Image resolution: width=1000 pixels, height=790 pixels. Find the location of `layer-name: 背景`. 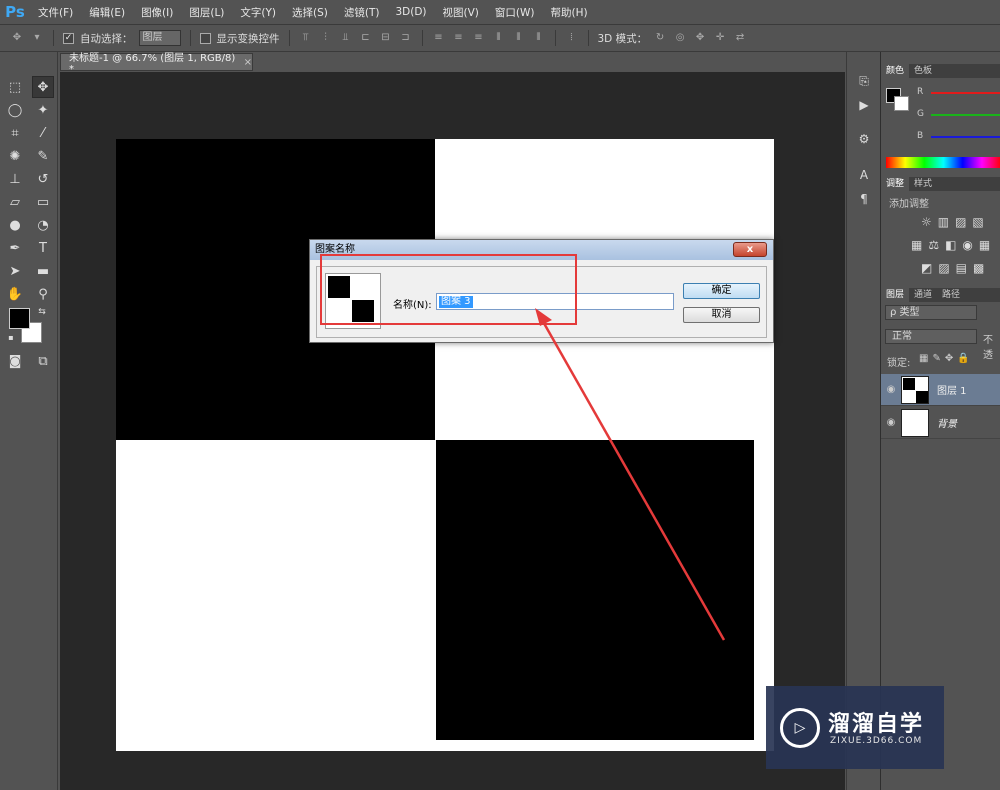

layer-name: 背景 is located at coordinates (947, 424).